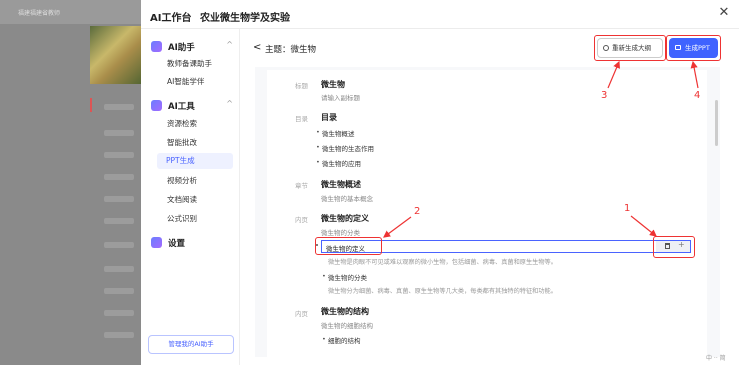  Describe the element at coordinates (115, 55) in the screenshot. I see `background-photo` at that location.